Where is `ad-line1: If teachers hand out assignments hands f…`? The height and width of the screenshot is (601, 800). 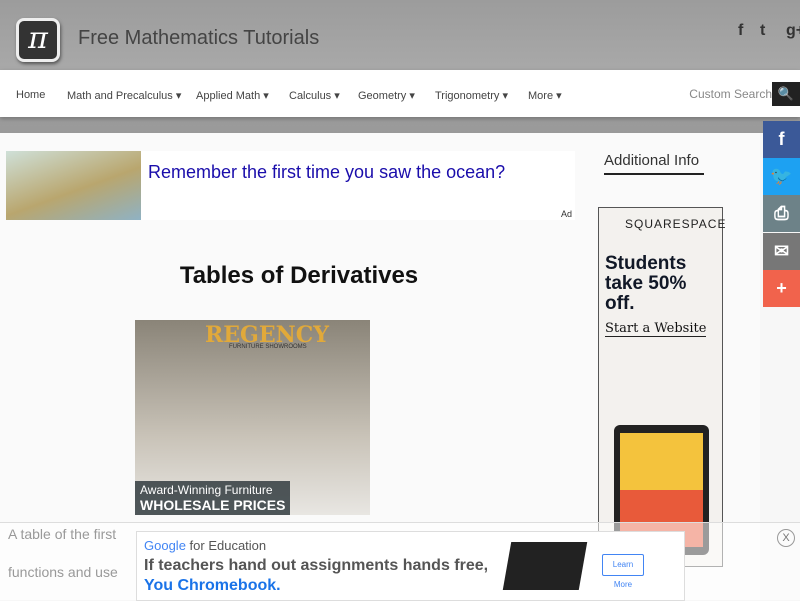
ad-line1: If teachers hand out assignments hands f… is located at coordinates (316, 565).